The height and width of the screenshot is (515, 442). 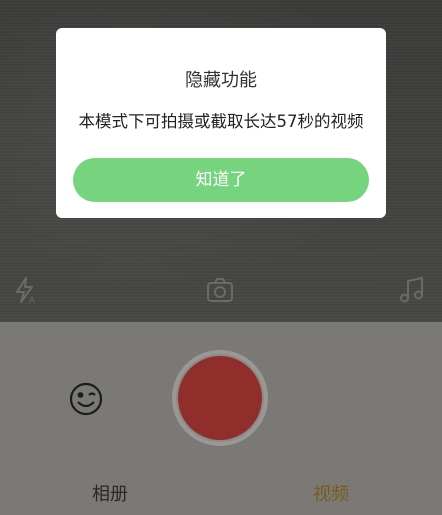 I want to click on dialog-message: 本模式下可拍摄或截取长达57秒的视频, so click(x=221, y=121).